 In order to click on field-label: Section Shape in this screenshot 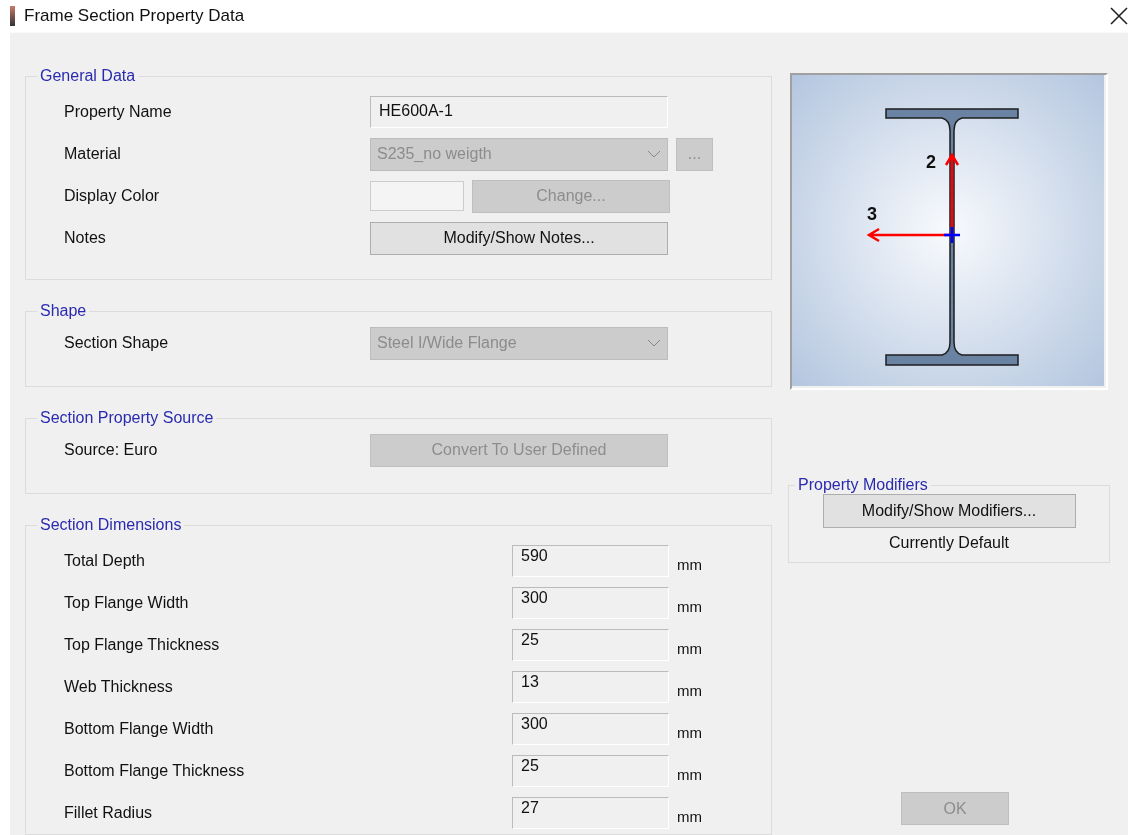, I will do `click(117, 343)`.